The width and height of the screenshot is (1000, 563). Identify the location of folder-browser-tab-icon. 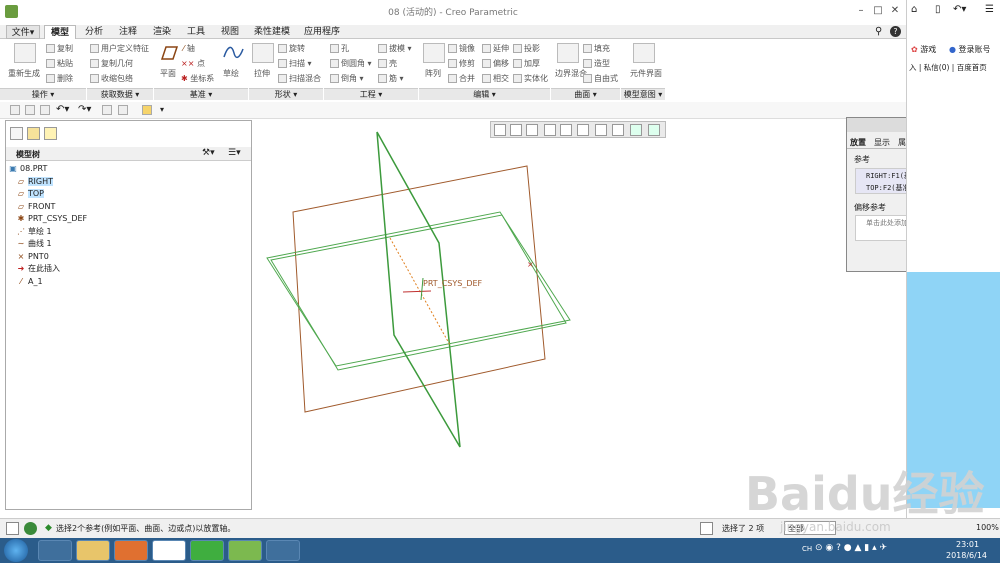
(33, 133).